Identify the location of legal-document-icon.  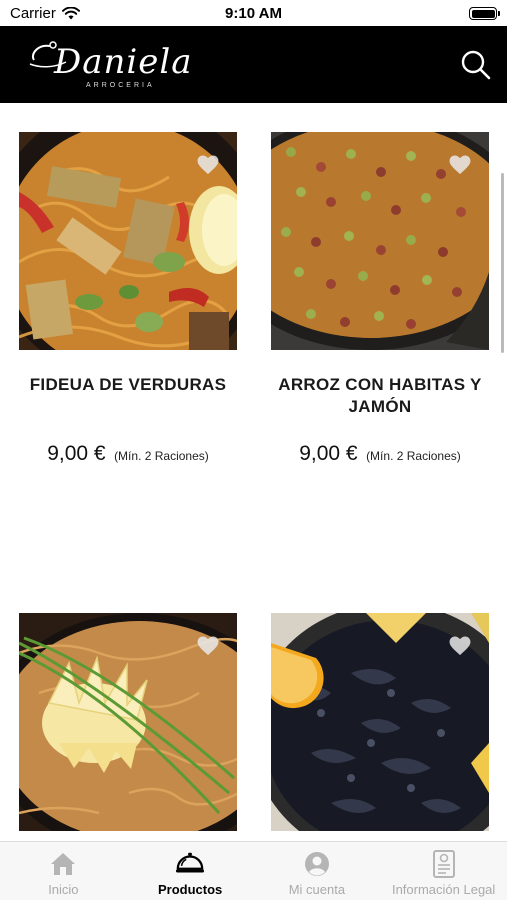
(444, 864).